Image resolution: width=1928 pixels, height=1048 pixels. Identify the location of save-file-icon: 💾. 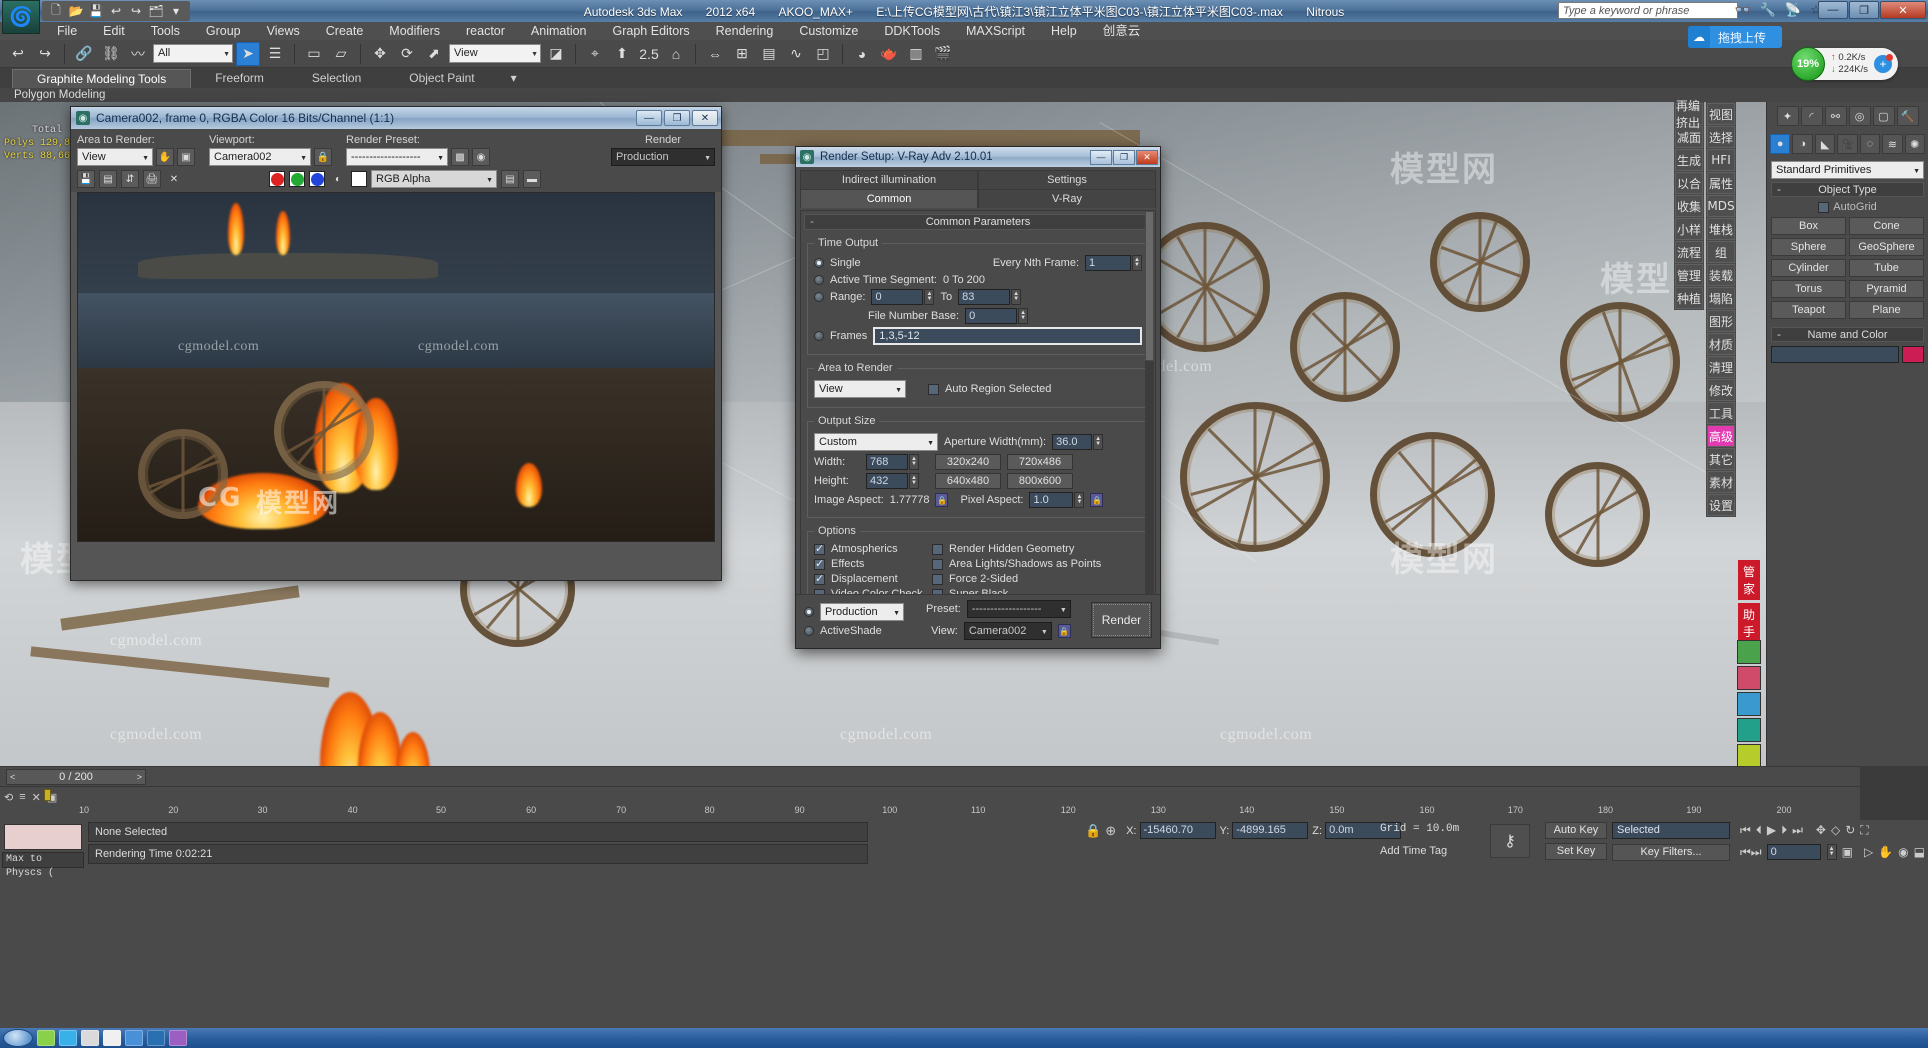
(96, 11).